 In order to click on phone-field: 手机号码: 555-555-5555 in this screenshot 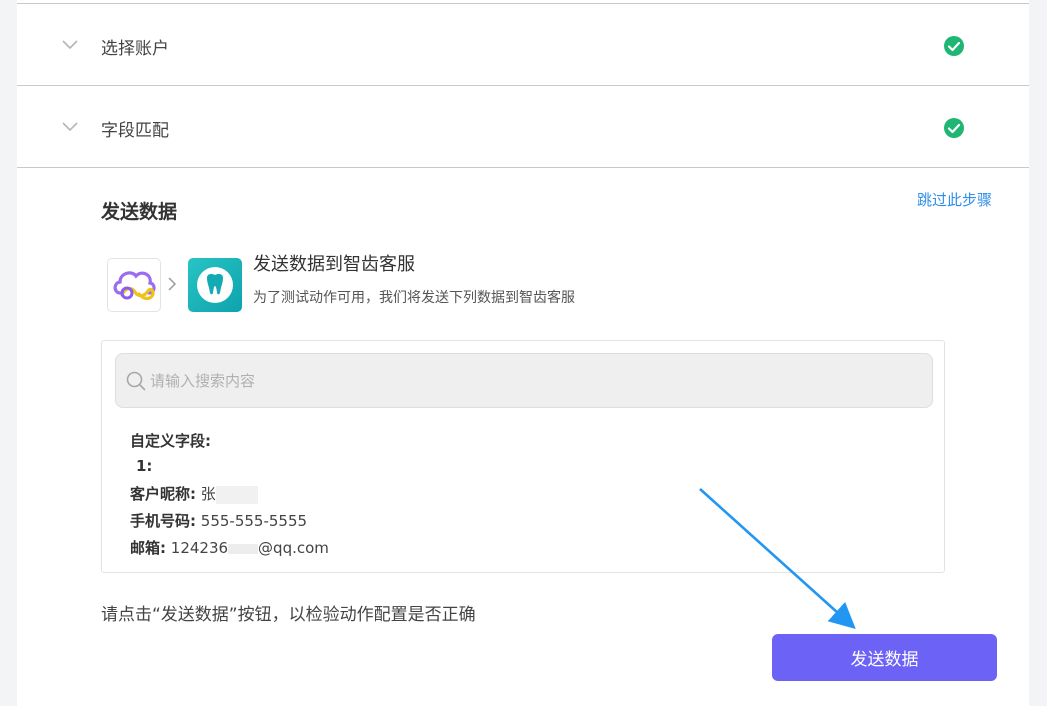, I will do `click(218, 520)`.